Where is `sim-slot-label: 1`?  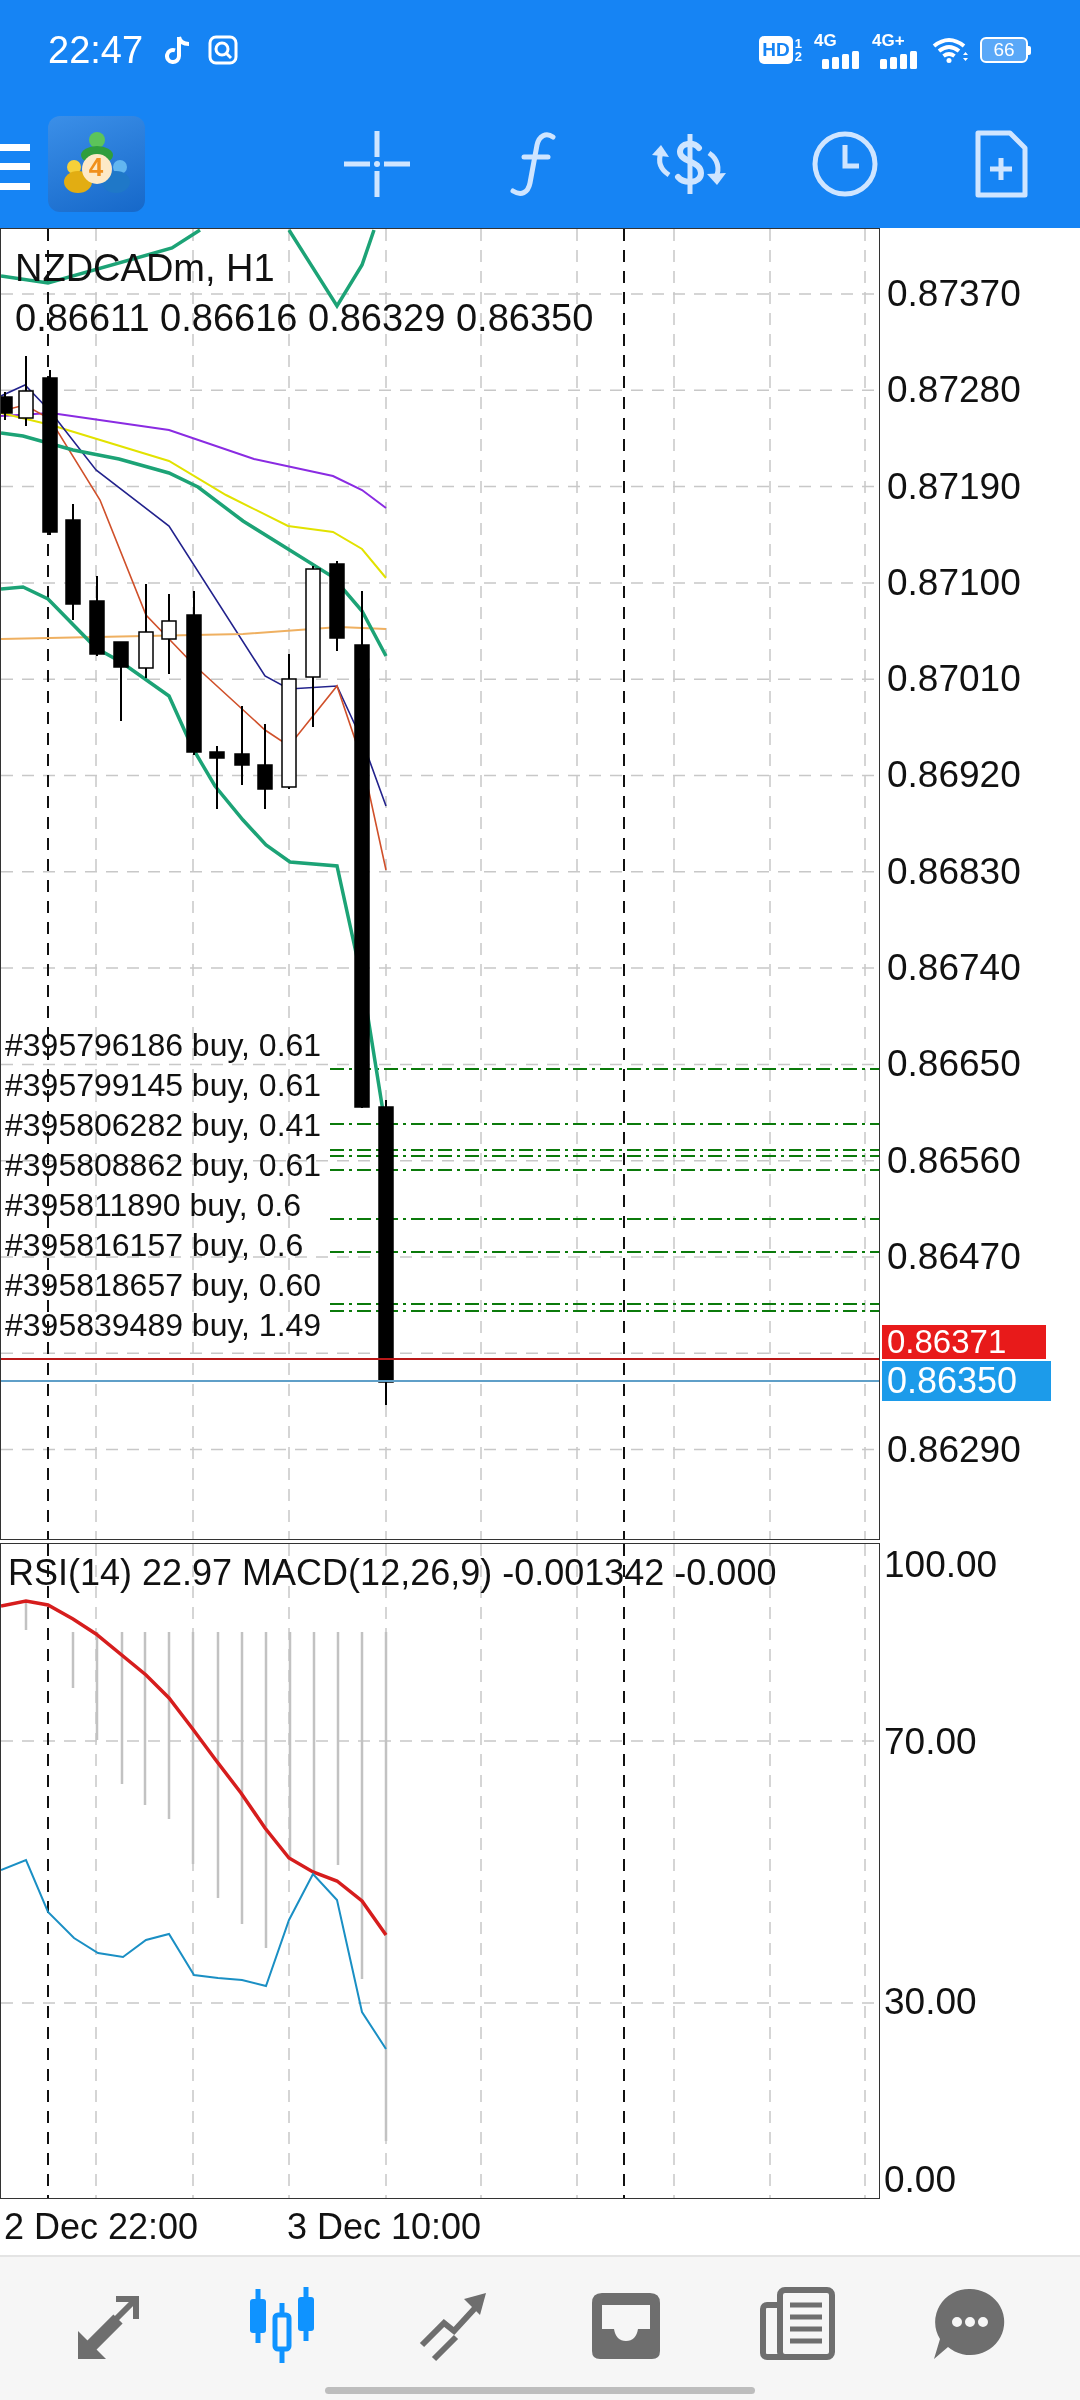 sim-slot-label: 1 is located at coordinates (798, 43).